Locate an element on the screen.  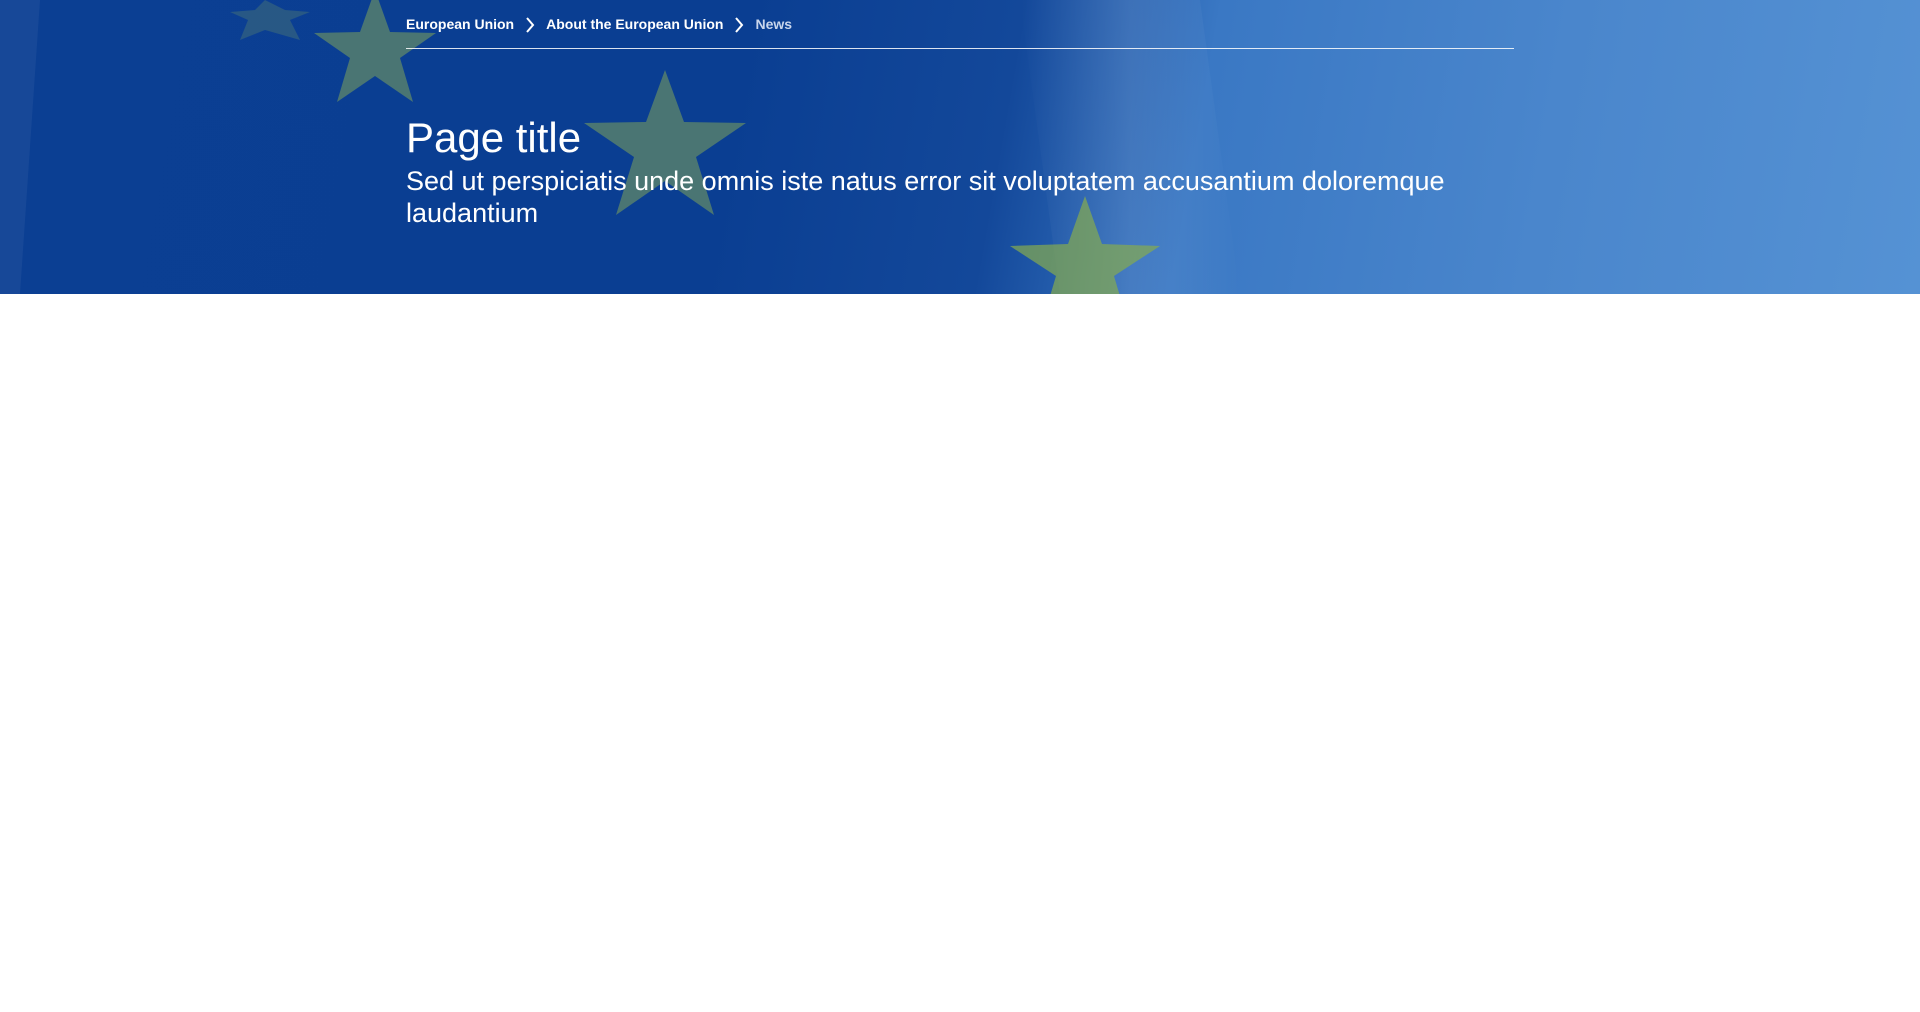
page-title: Page title is located at coordinates (494, 137).